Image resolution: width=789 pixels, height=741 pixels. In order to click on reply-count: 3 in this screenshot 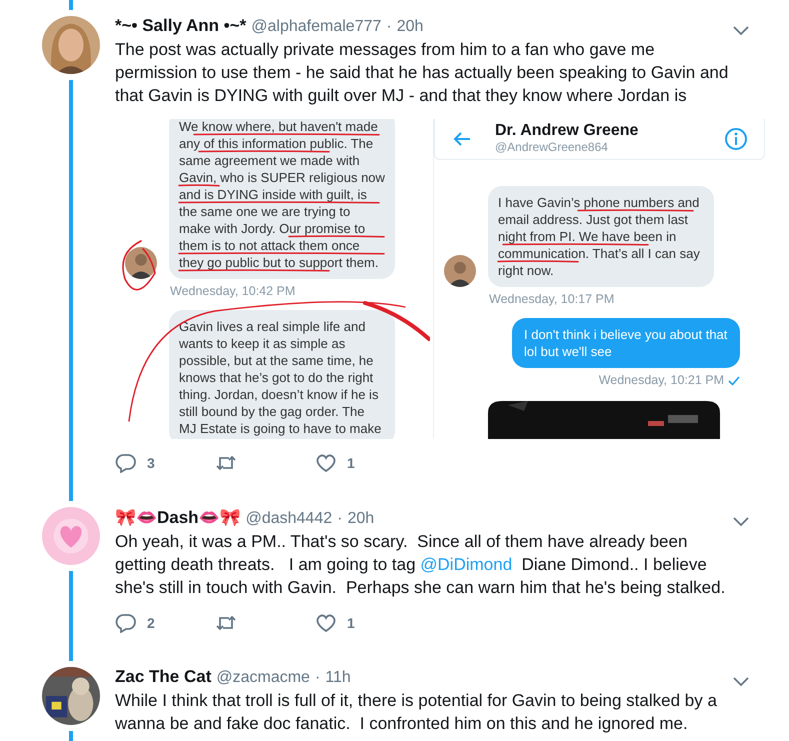, I will do `click(151, 463)`.